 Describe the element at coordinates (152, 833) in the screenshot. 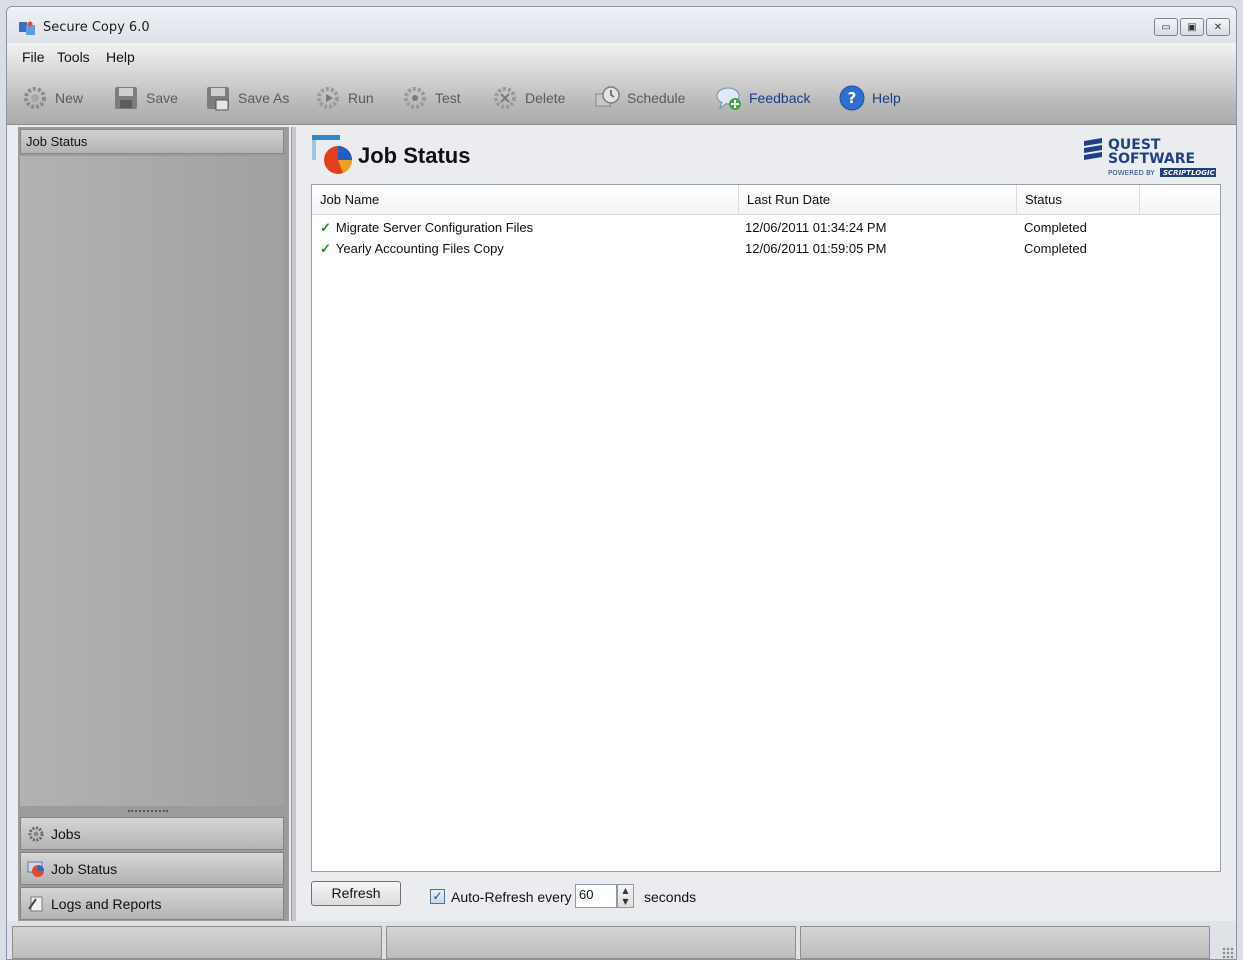

I see `nav-jobs: Jobs` at that location.